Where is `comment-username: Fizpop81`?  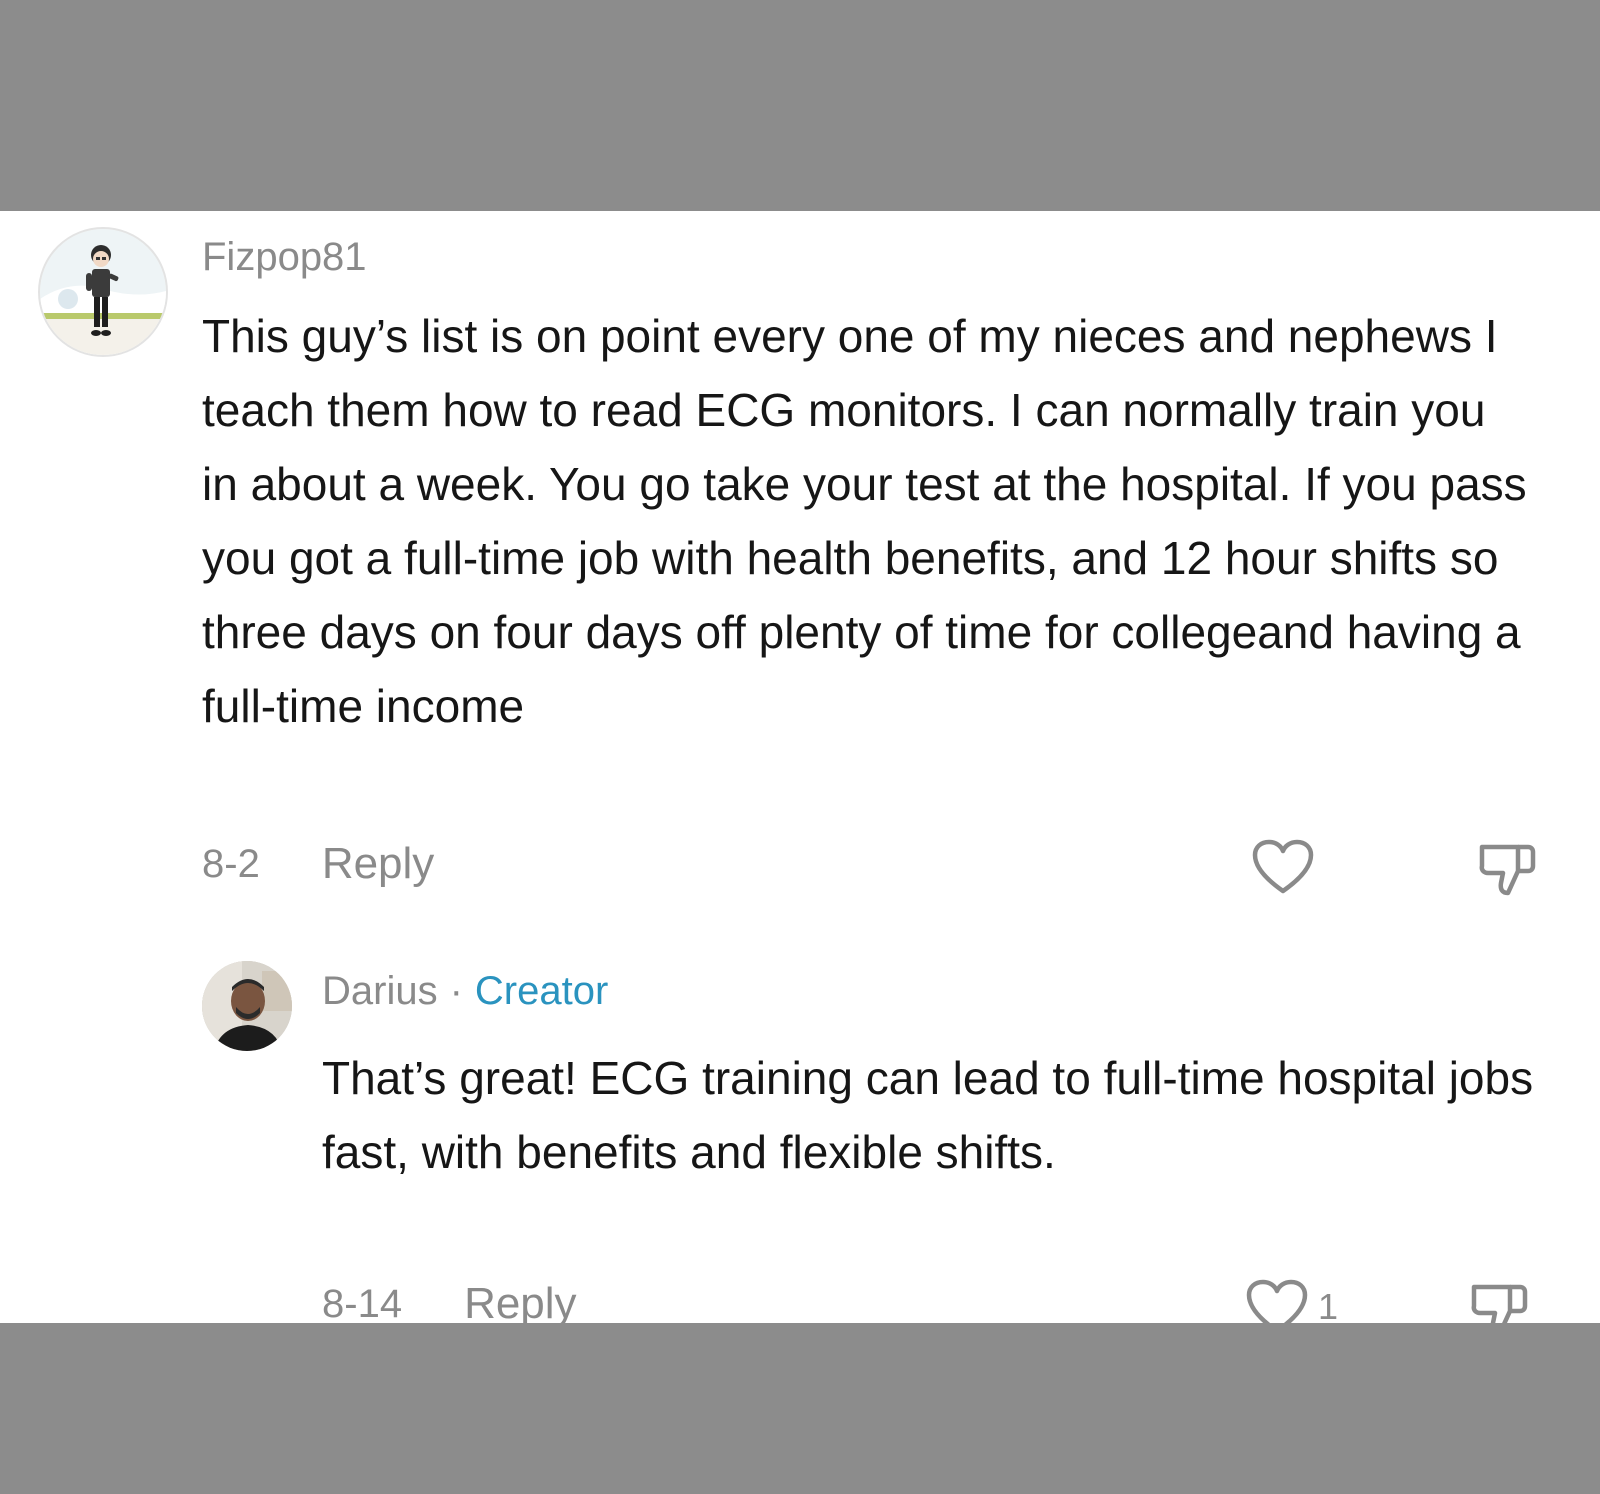 comment-username: Fizpop81 is located at coordinates (284, 257).